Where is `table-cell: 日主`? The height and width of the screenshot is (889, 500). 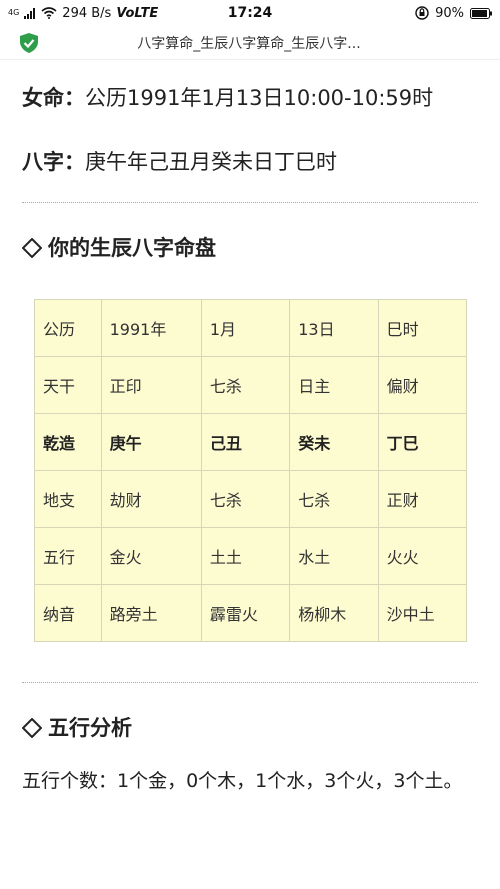
table-cell: 日主 is located at coordinates (334, 385).